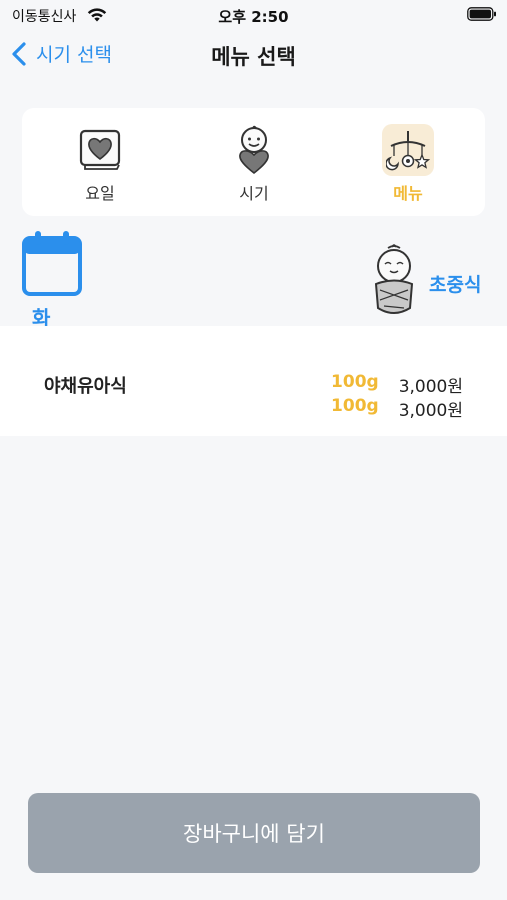 The image size is (507, 900). What do you see at coordinates (100, 149) in the screenshot?
I see `heart-card-icon` at bounding box center [100, 149].